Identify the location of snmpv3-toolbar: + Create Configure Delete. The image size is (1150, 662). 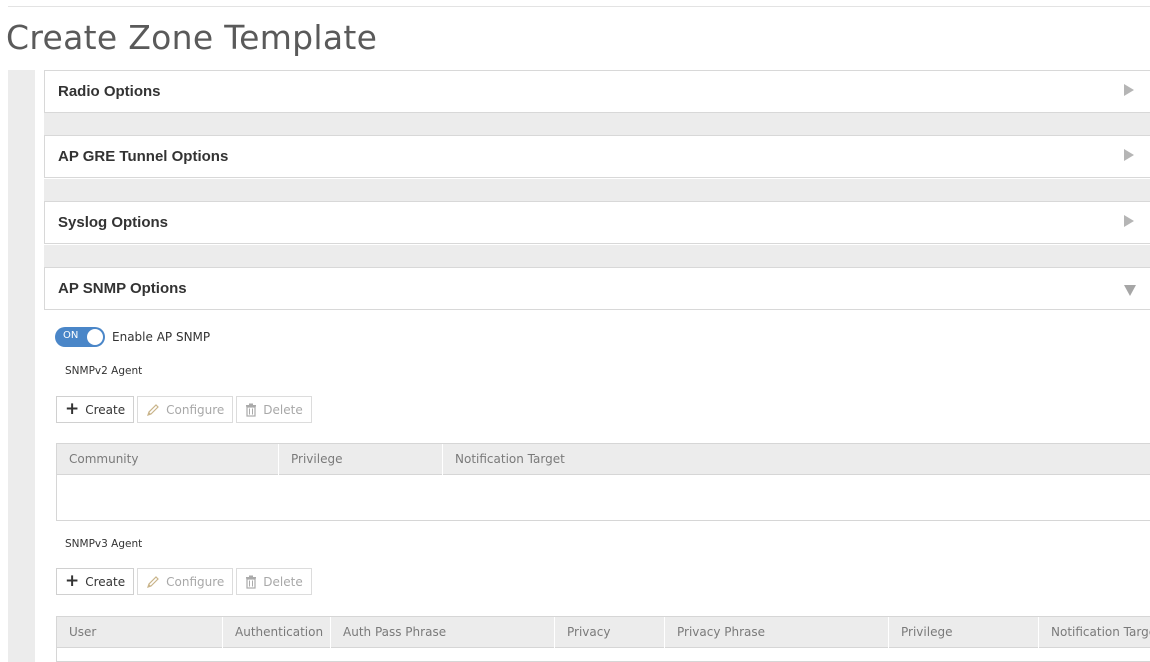
(185, 581).